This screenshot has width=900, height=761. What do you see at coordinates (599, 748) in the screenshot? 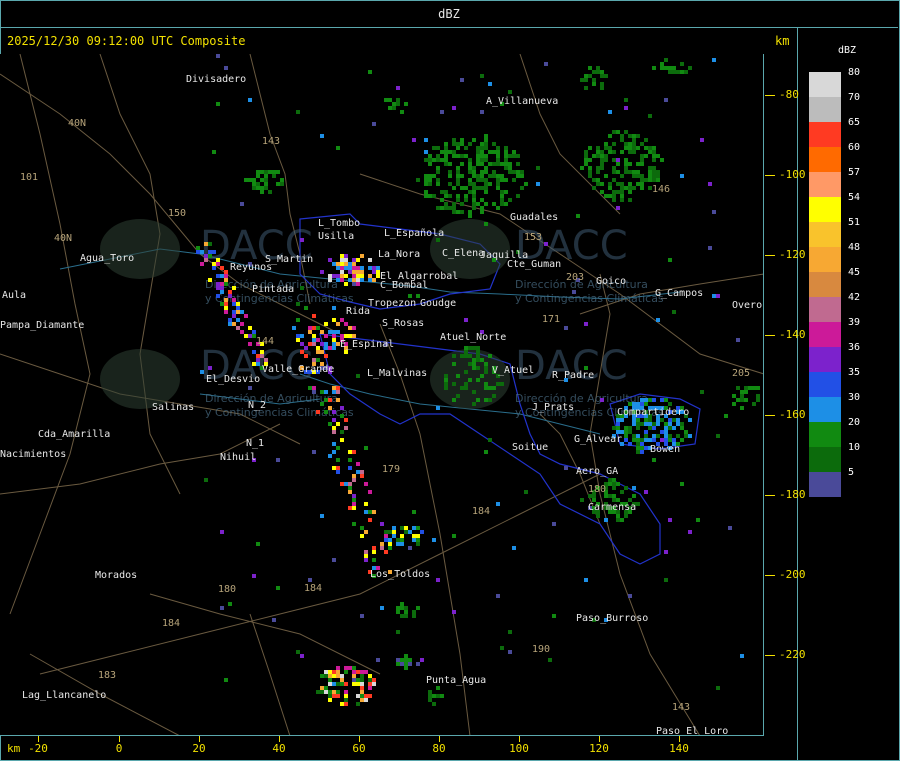
I see `x-tick-label: 120` at bounding box center [599, 748].